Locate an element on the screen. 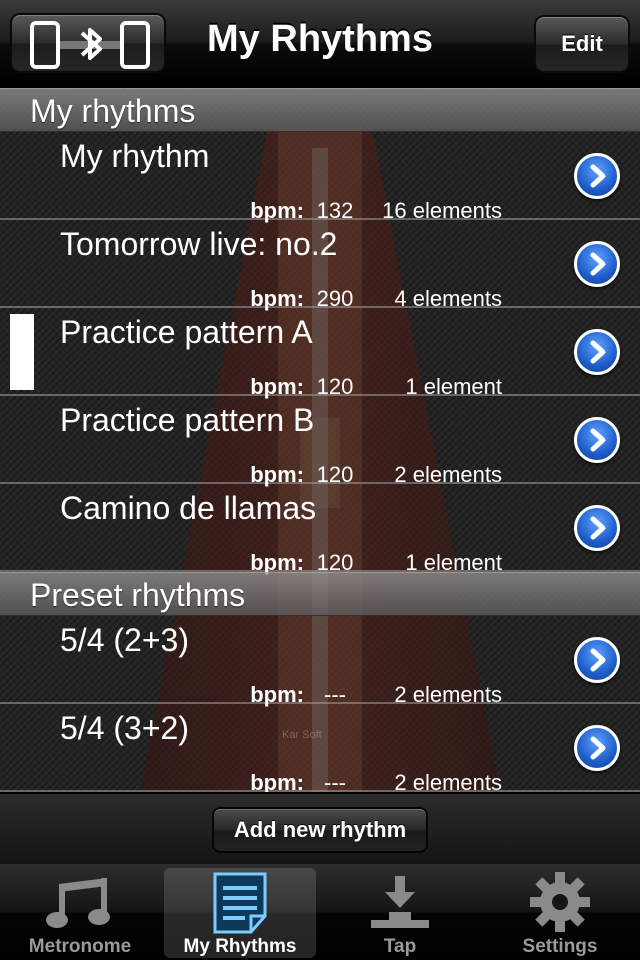 The width and height of the screenshot is (640, 960). rhythm-name: Practice pattern B is located at coordinates (187, 420).